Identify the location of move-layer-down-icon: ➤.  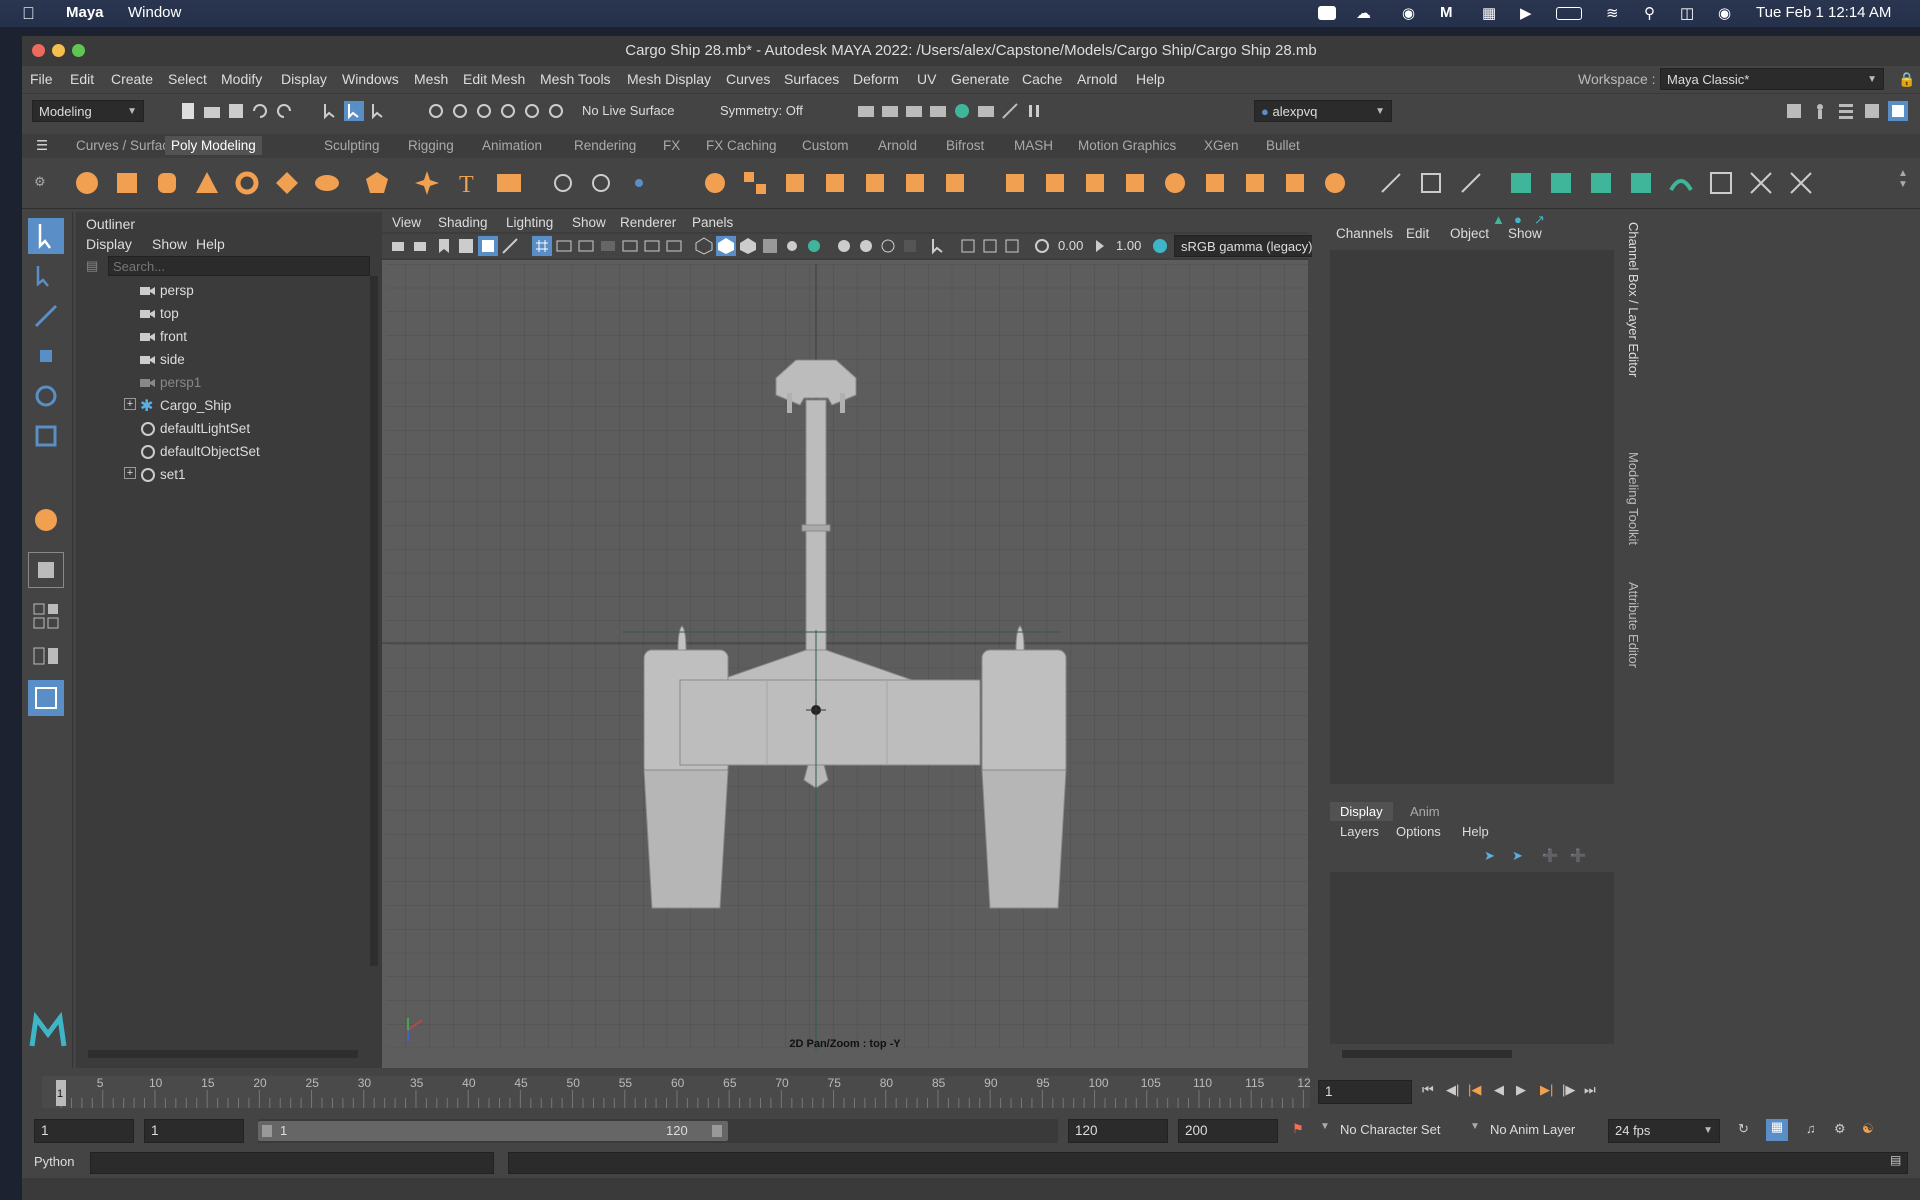
(1517, 856).